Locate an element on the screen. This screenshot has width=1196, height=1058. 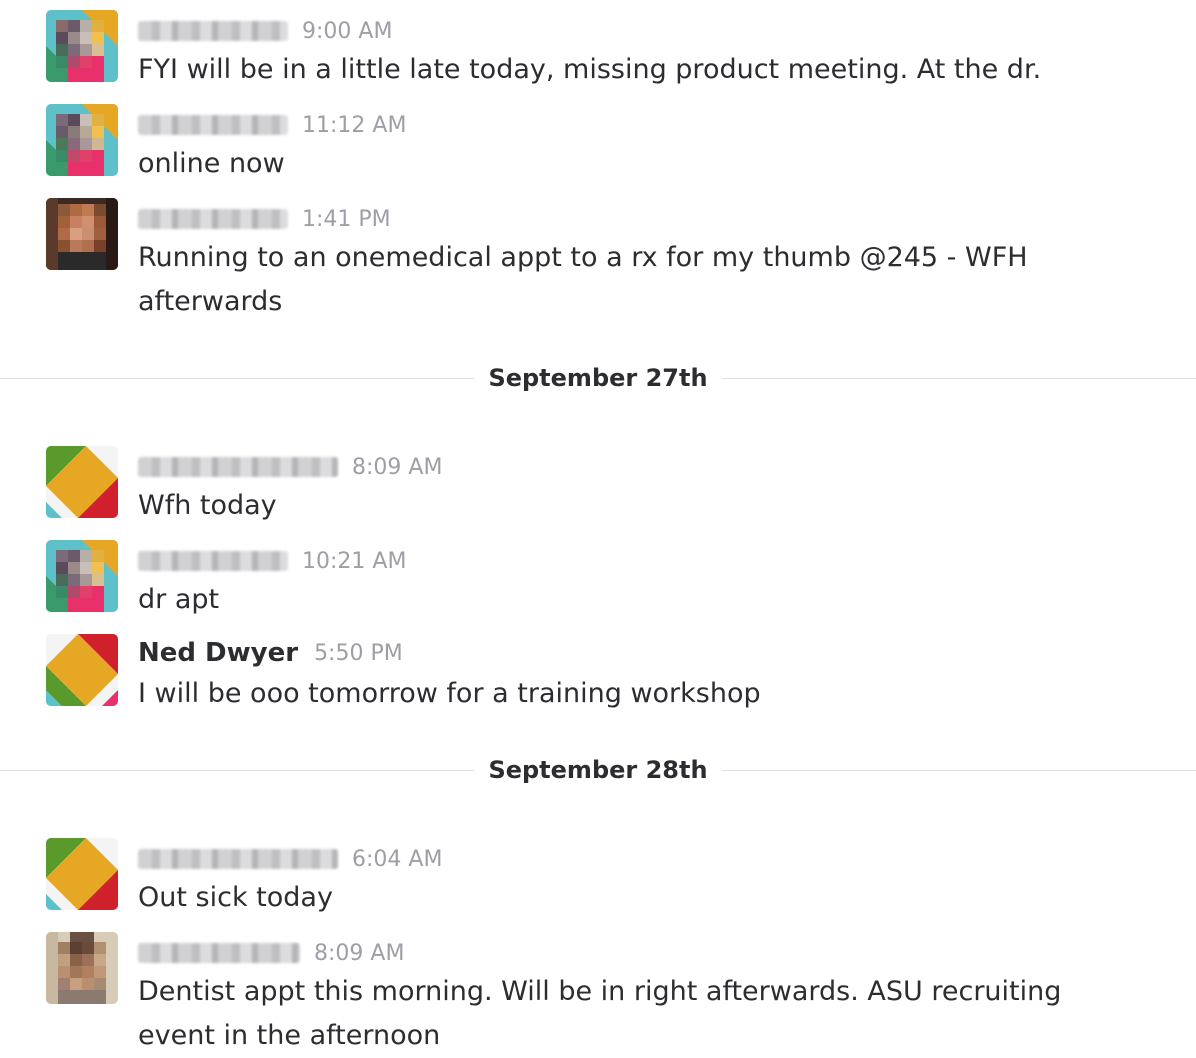
message-text: Wfh today is located at coordinates (207, 505).